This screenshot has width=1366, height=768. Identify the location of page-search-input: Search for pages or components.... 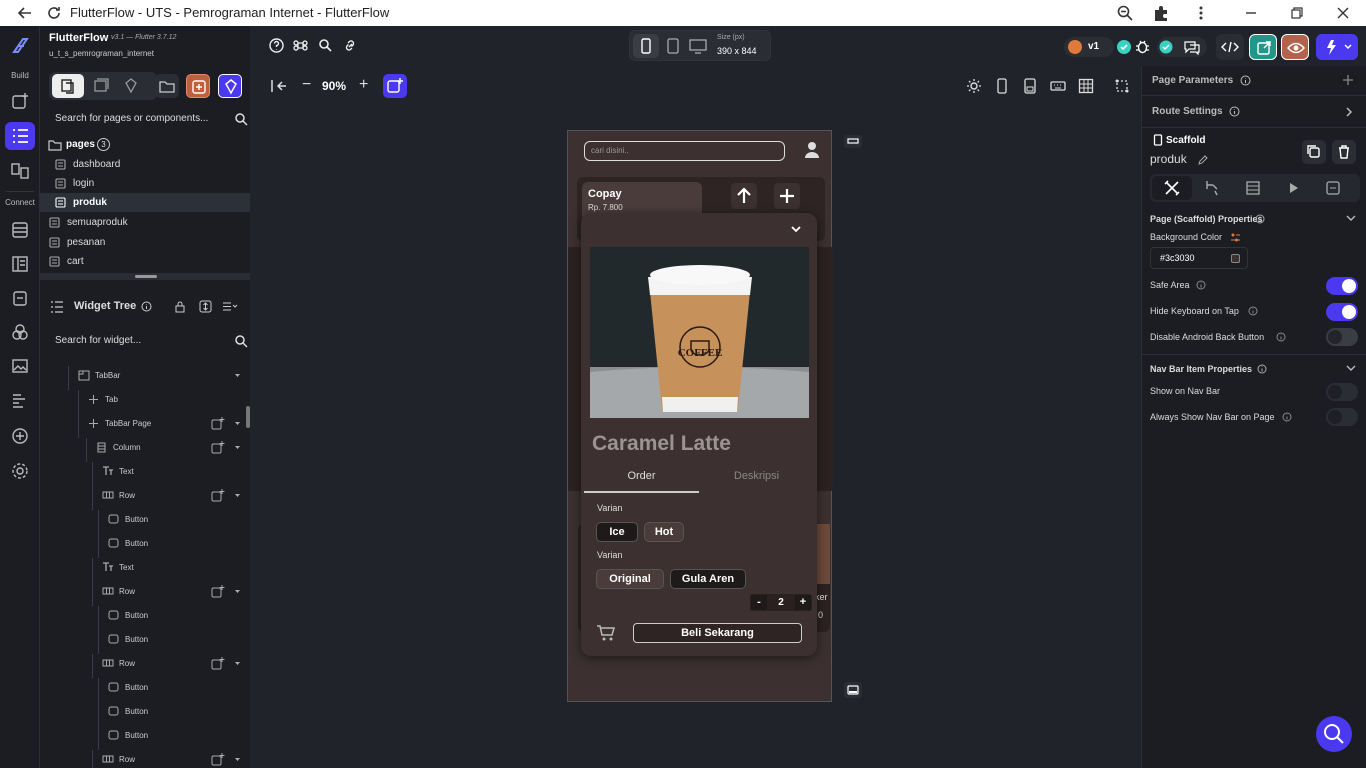
(149, 119).